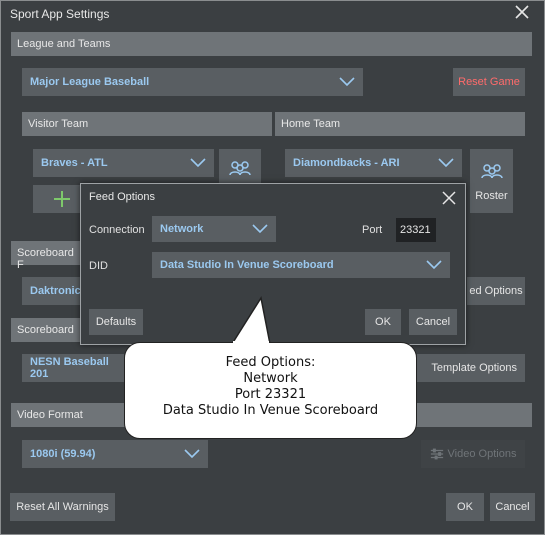 Image resolution: width=545 pixels, height=535 pixels. What do you see at coordinates (346, 163) in the screenshot?
I see `home-team-value: Diamondbacks - ARI` at bounding box center [346, 163].